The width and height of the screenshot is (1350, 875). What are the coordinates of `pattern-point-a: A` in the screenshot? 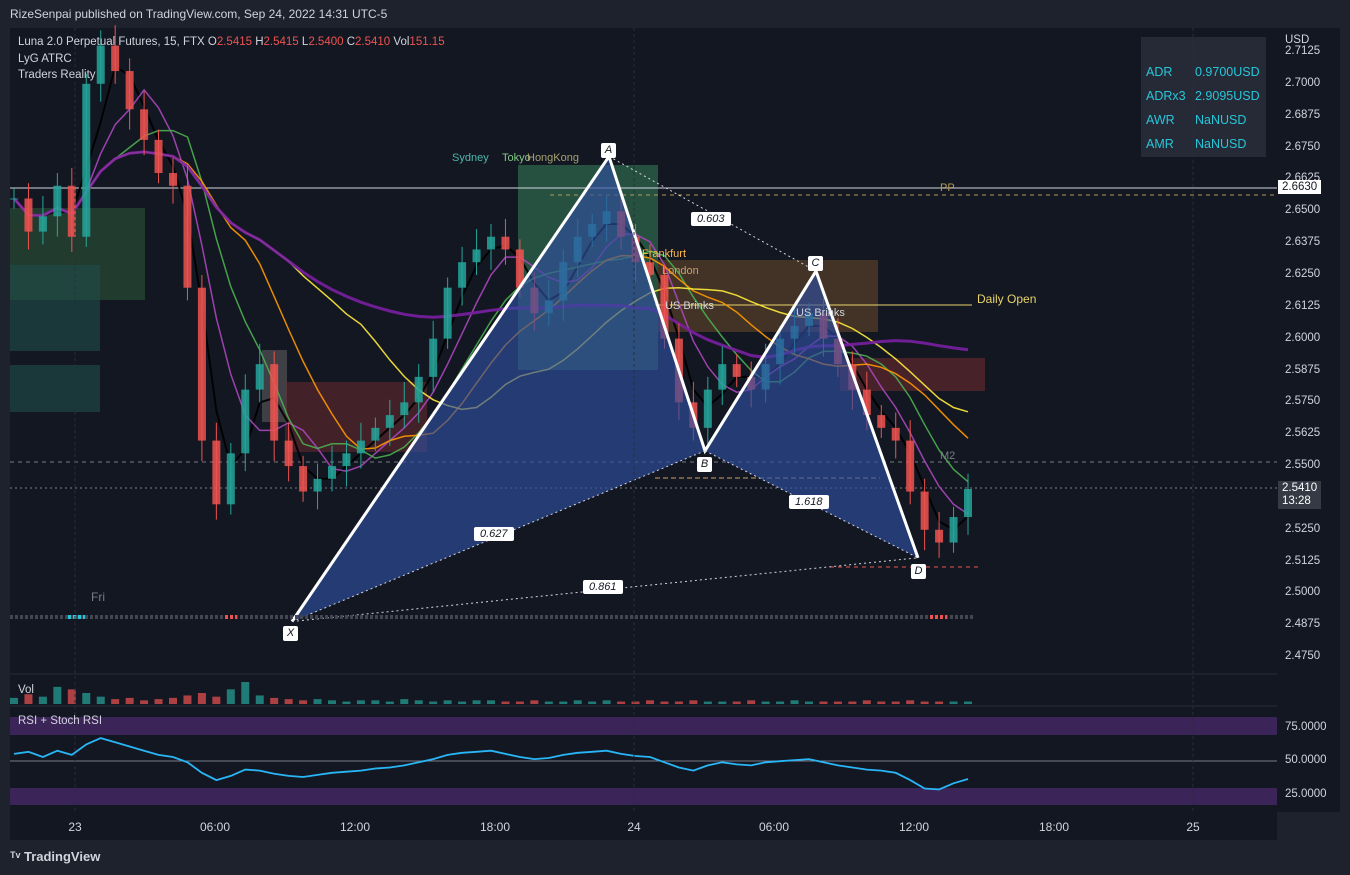 It's located at (608, 150).